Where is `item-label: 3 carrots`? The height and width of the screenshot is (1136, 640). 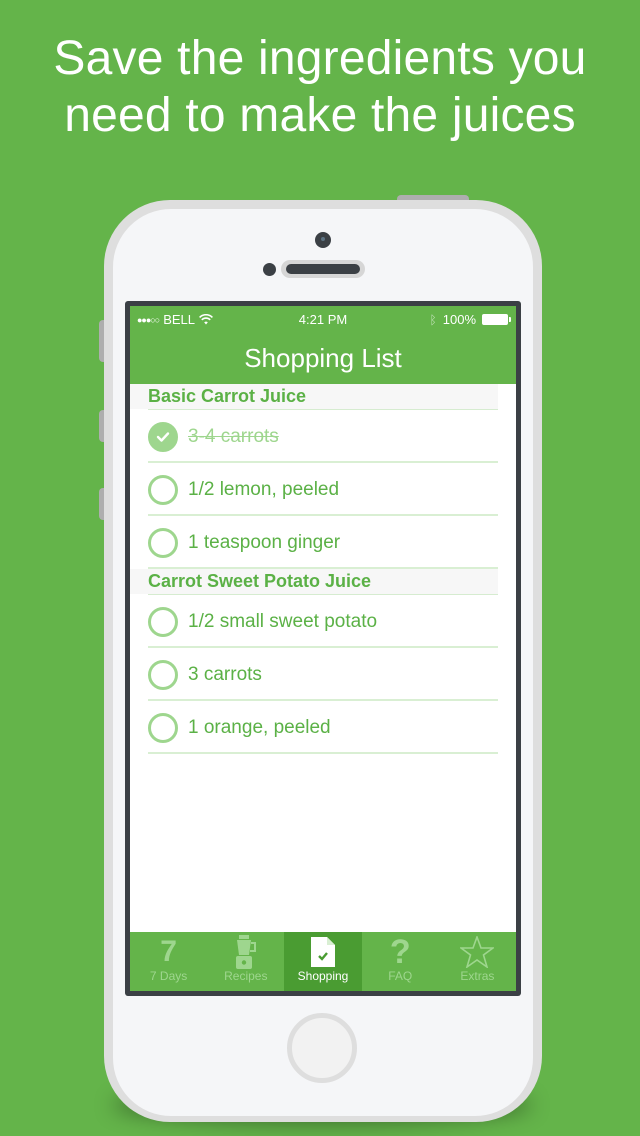
item-label: 3 carrots is located at coordinates (225, 674).